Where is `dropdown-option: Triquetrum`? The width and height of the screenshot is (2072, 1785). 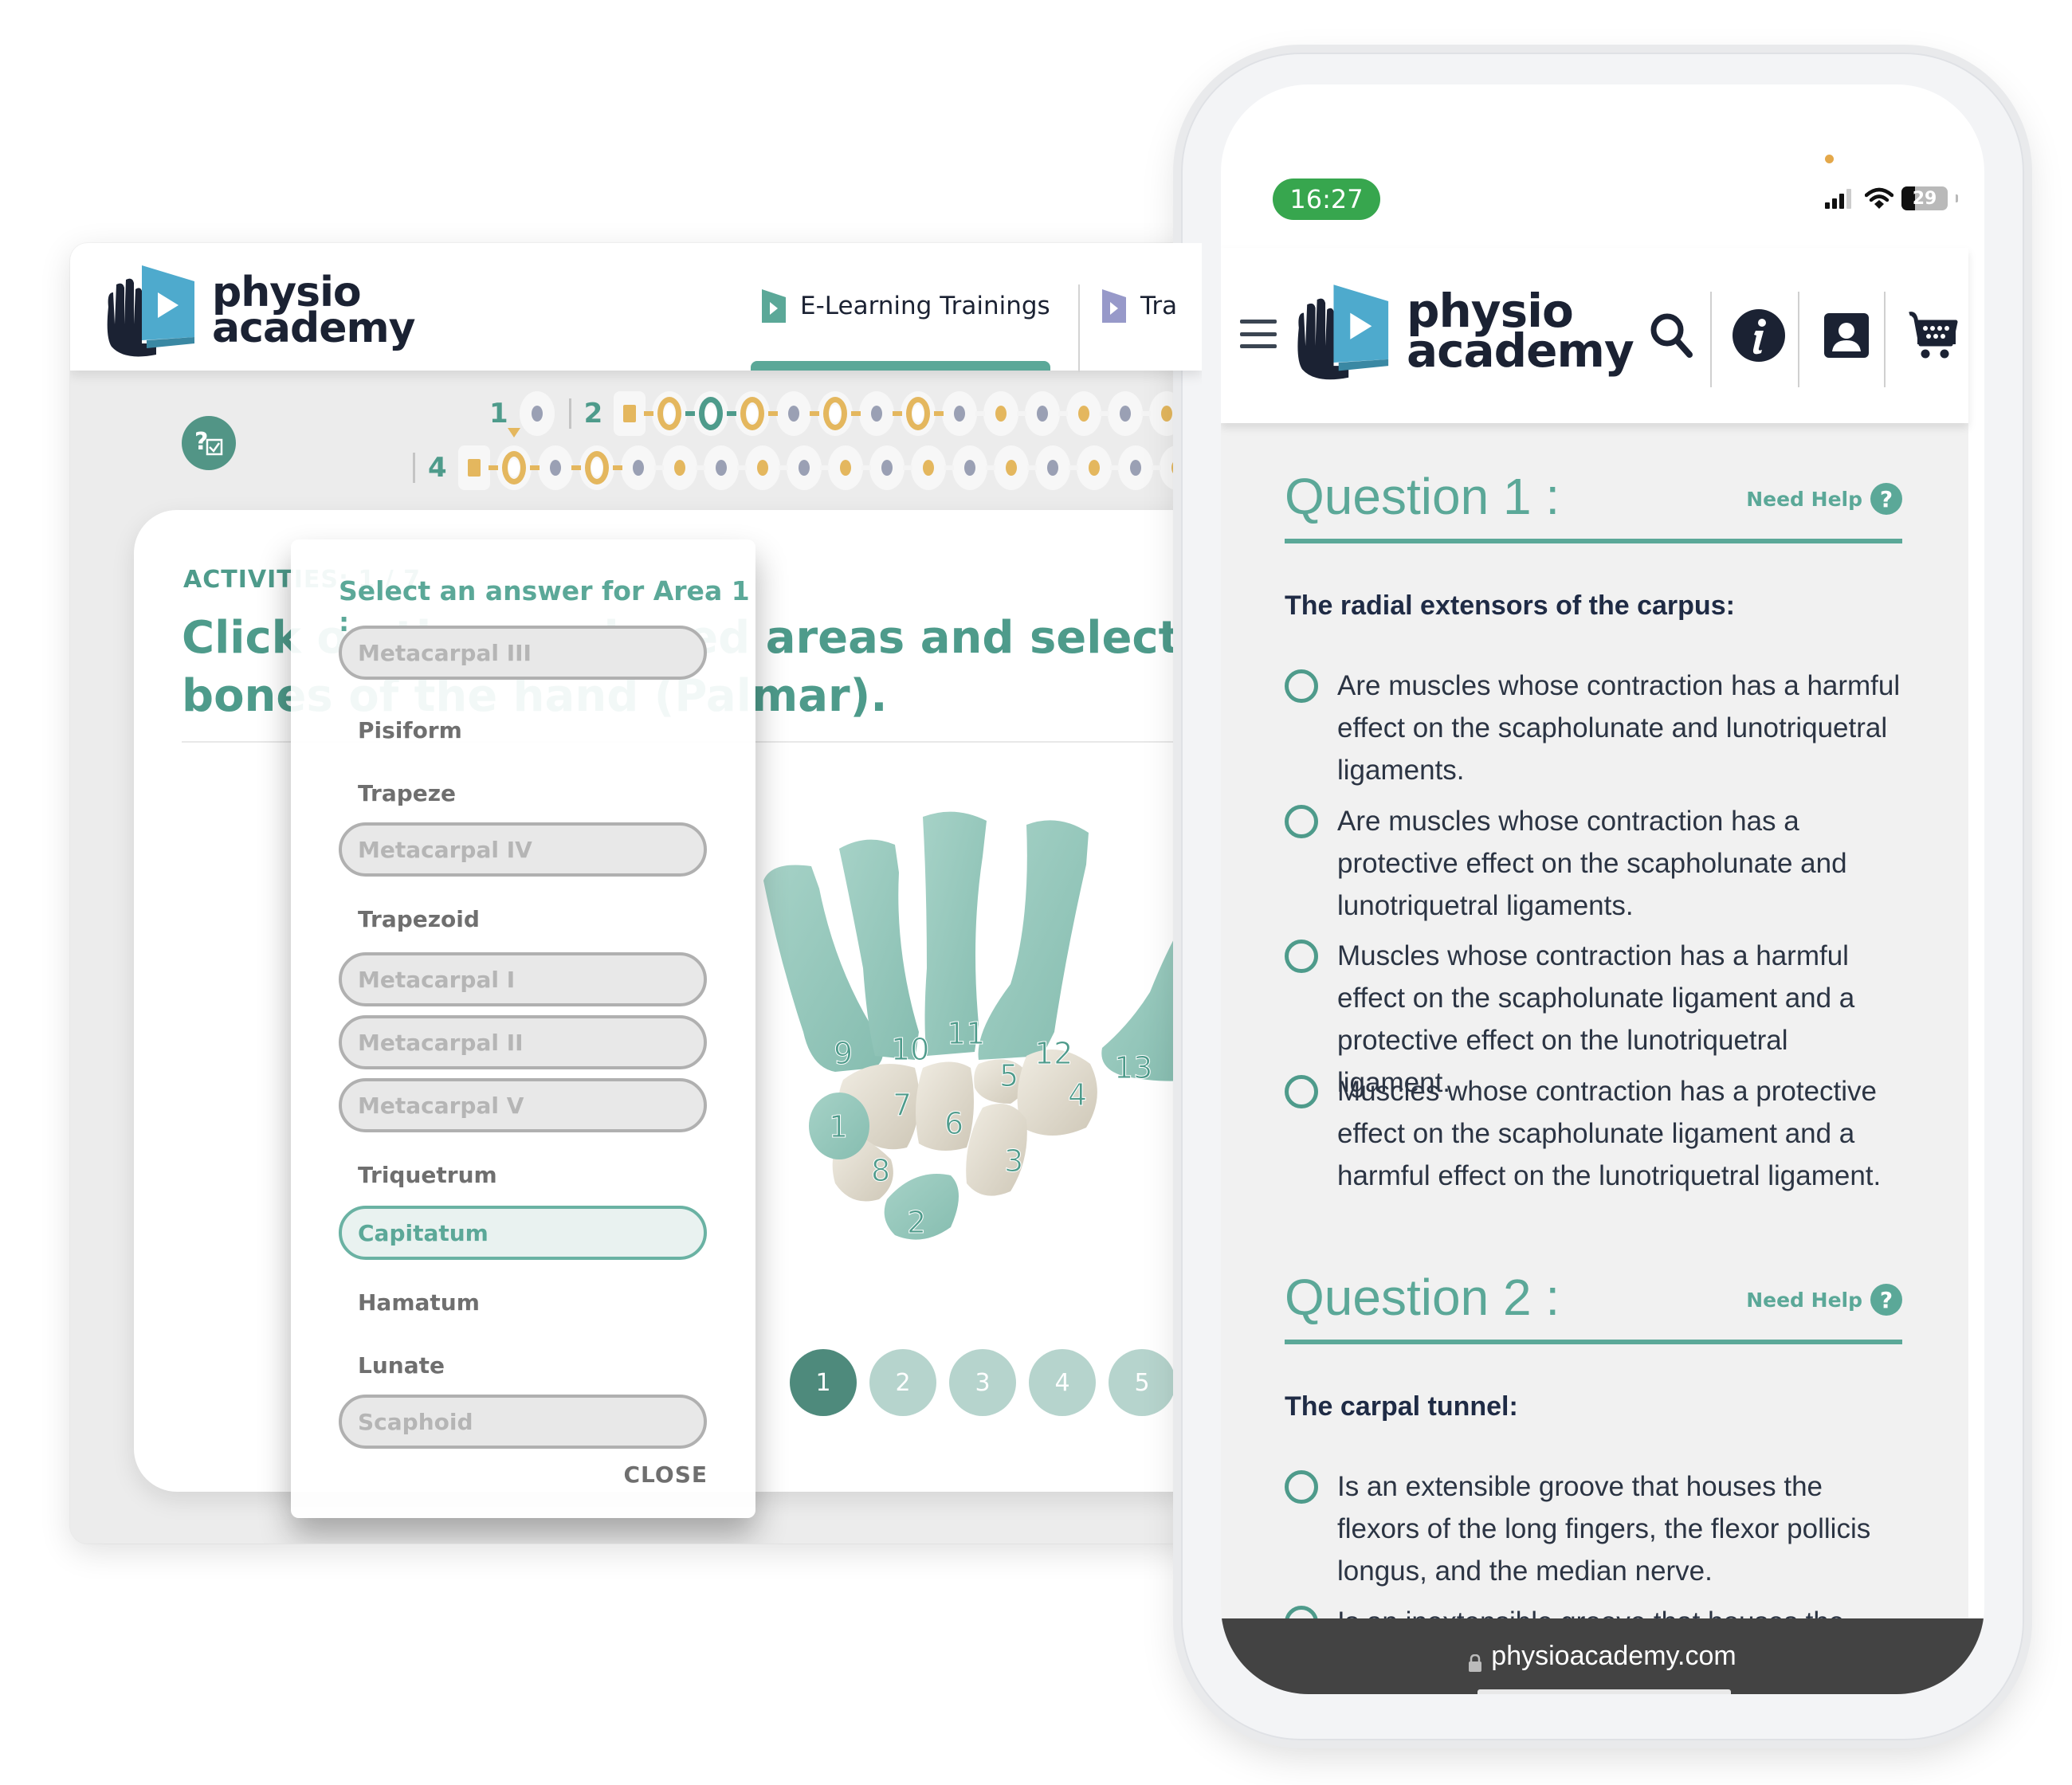 dropdown-option: Triquetrum is located at coordinates (523, 1175).